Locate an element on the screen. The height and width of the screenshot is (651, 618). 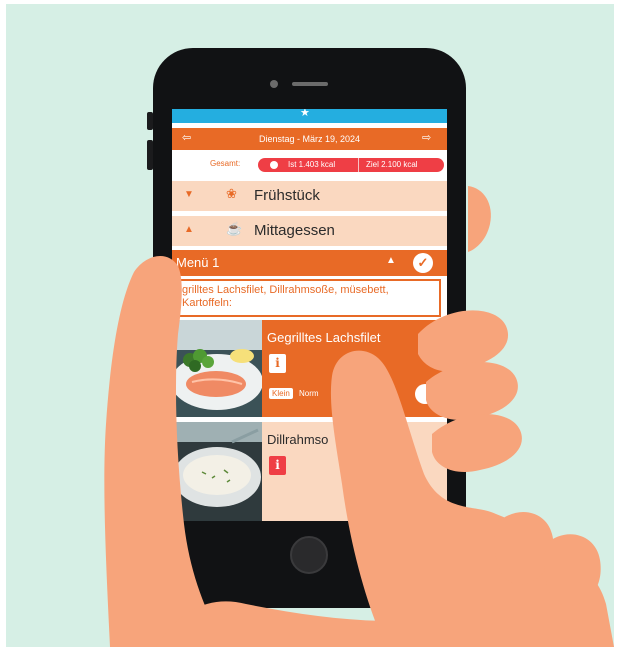
dish-card-lachsfilet: Gegrilltes Lachsfilet i Klein Norm is located at coordinates (309, 368).